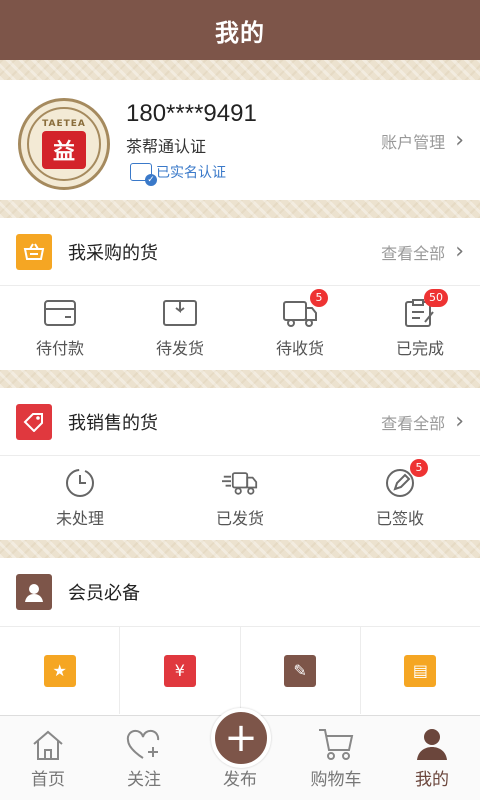 The width and height of the screenshot is (480, 800). I want to click on sales-view-all: 查看全部 ›, so click(422, 421).